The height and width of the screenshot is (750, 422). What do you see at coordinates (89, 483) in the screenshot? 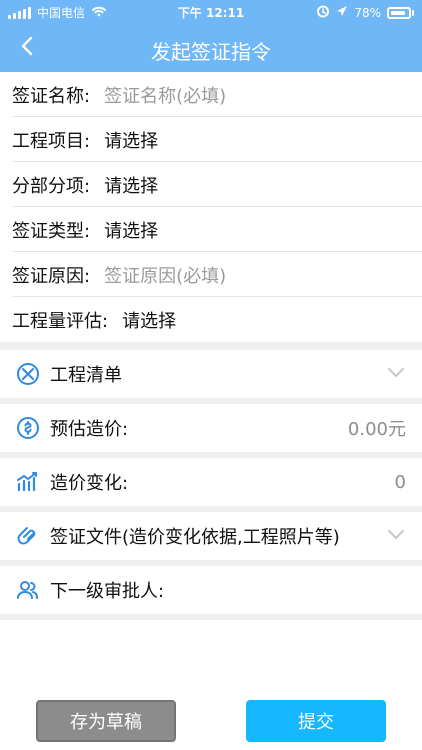
I see `price-change-label: 造价变化:` at bounding box center [89, 483].